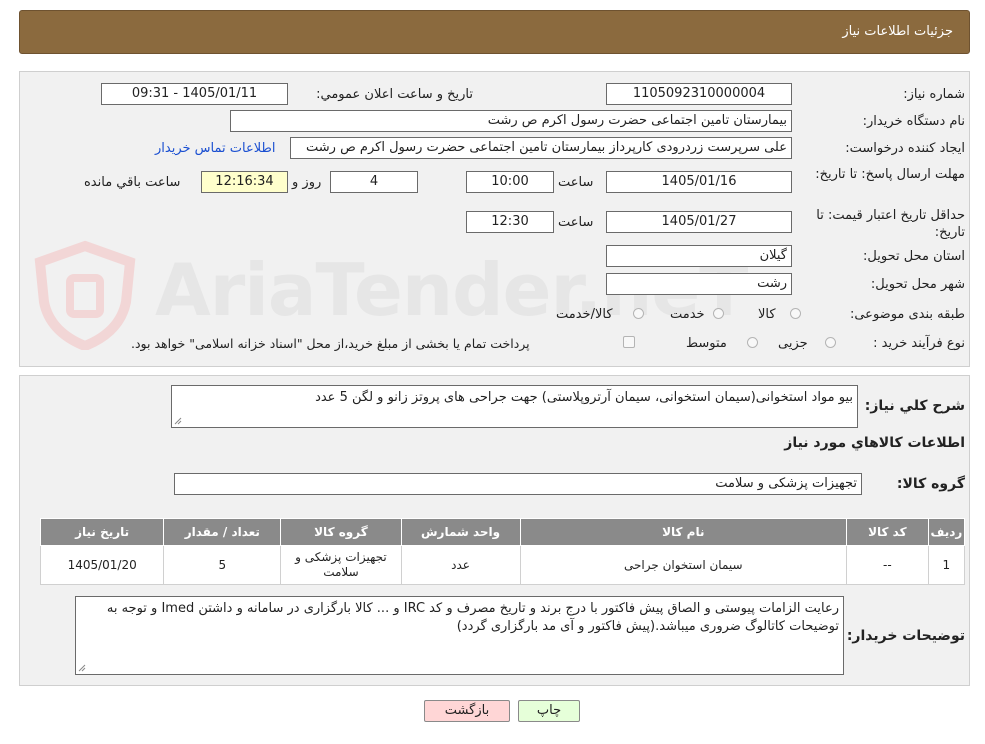 The height and width of the screenshot is (744, 985). Describe the element at coordinates (374, 182) in the screenshot. I see `remaining-days-field: 4` at that location.